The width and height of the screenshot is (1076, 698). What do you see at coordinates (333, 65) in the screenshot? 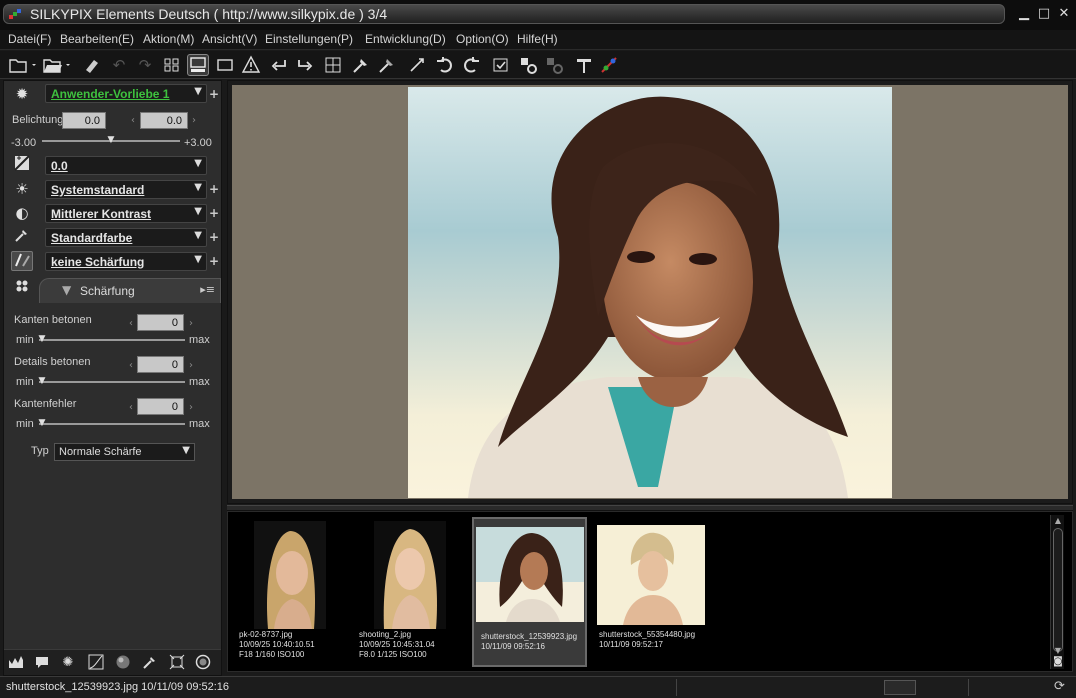
I see `compare-icon` at bounding box center [333, 65].